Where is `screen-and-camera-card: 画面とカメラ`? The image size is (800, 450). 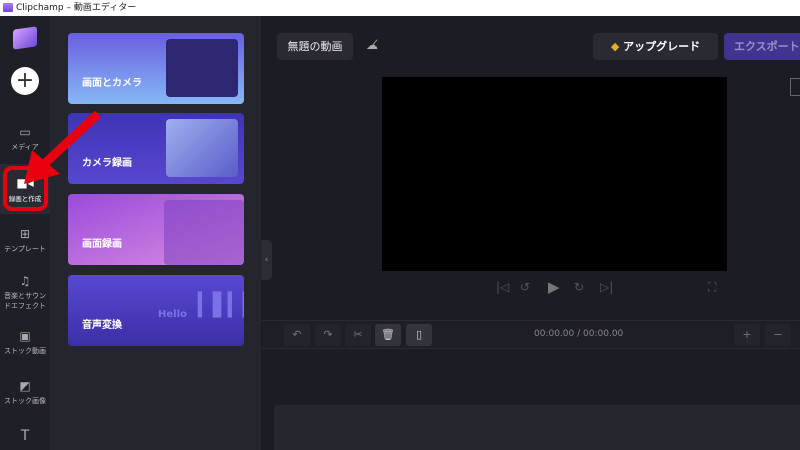 screen-and-camera-card: 画面とカメラ is located at coordinates (156, 68).